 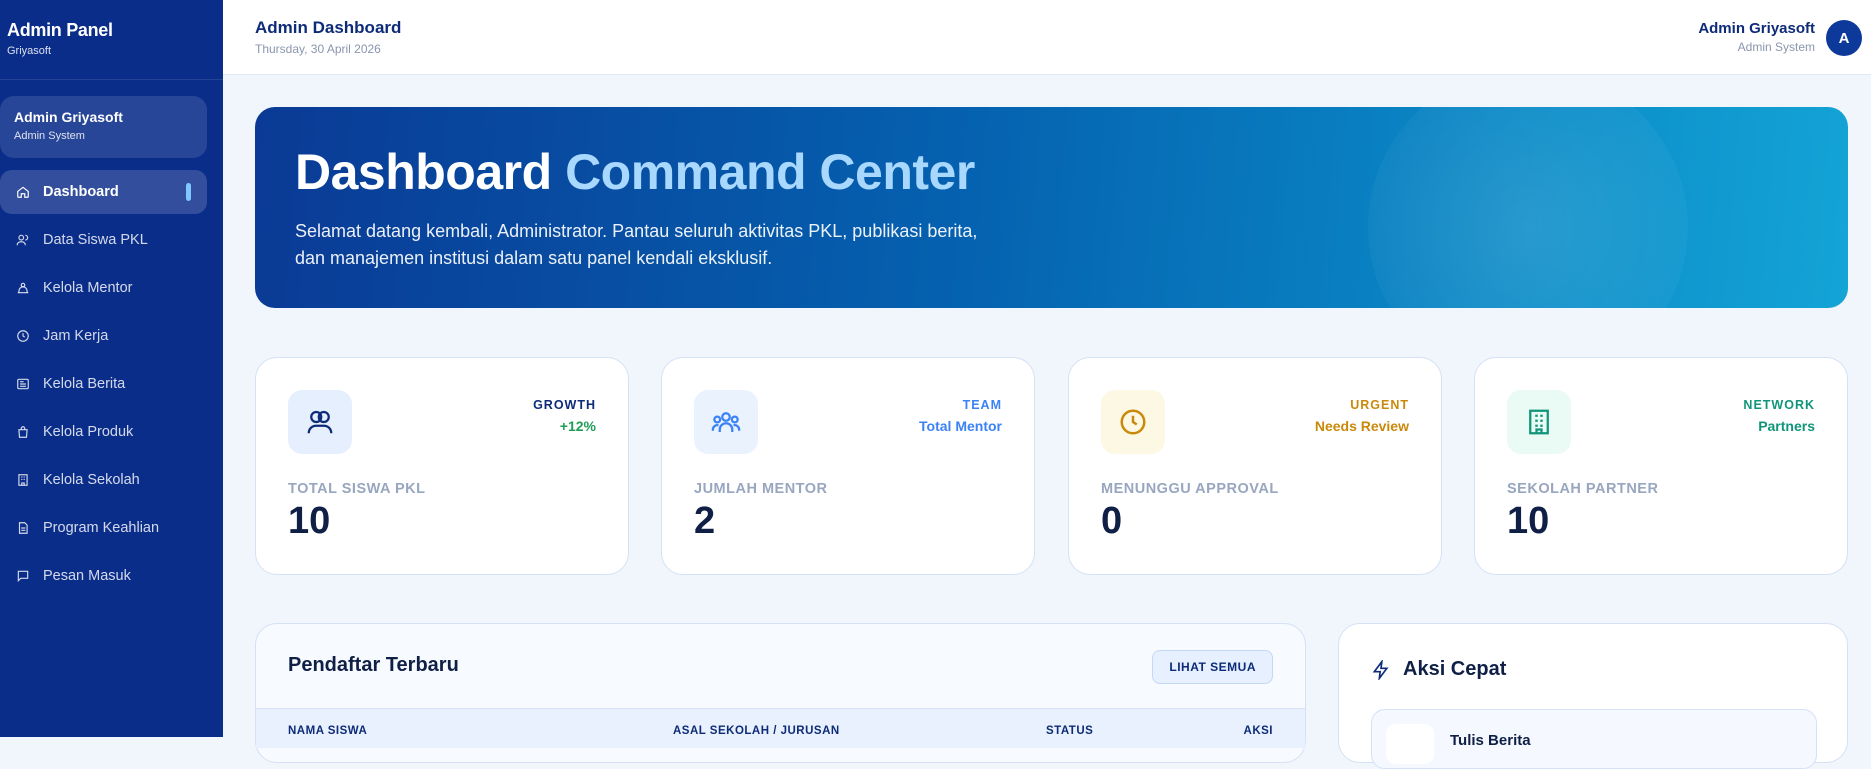 I want to click on sidebar-user-role: Admin System, so click(x=49, y=136).